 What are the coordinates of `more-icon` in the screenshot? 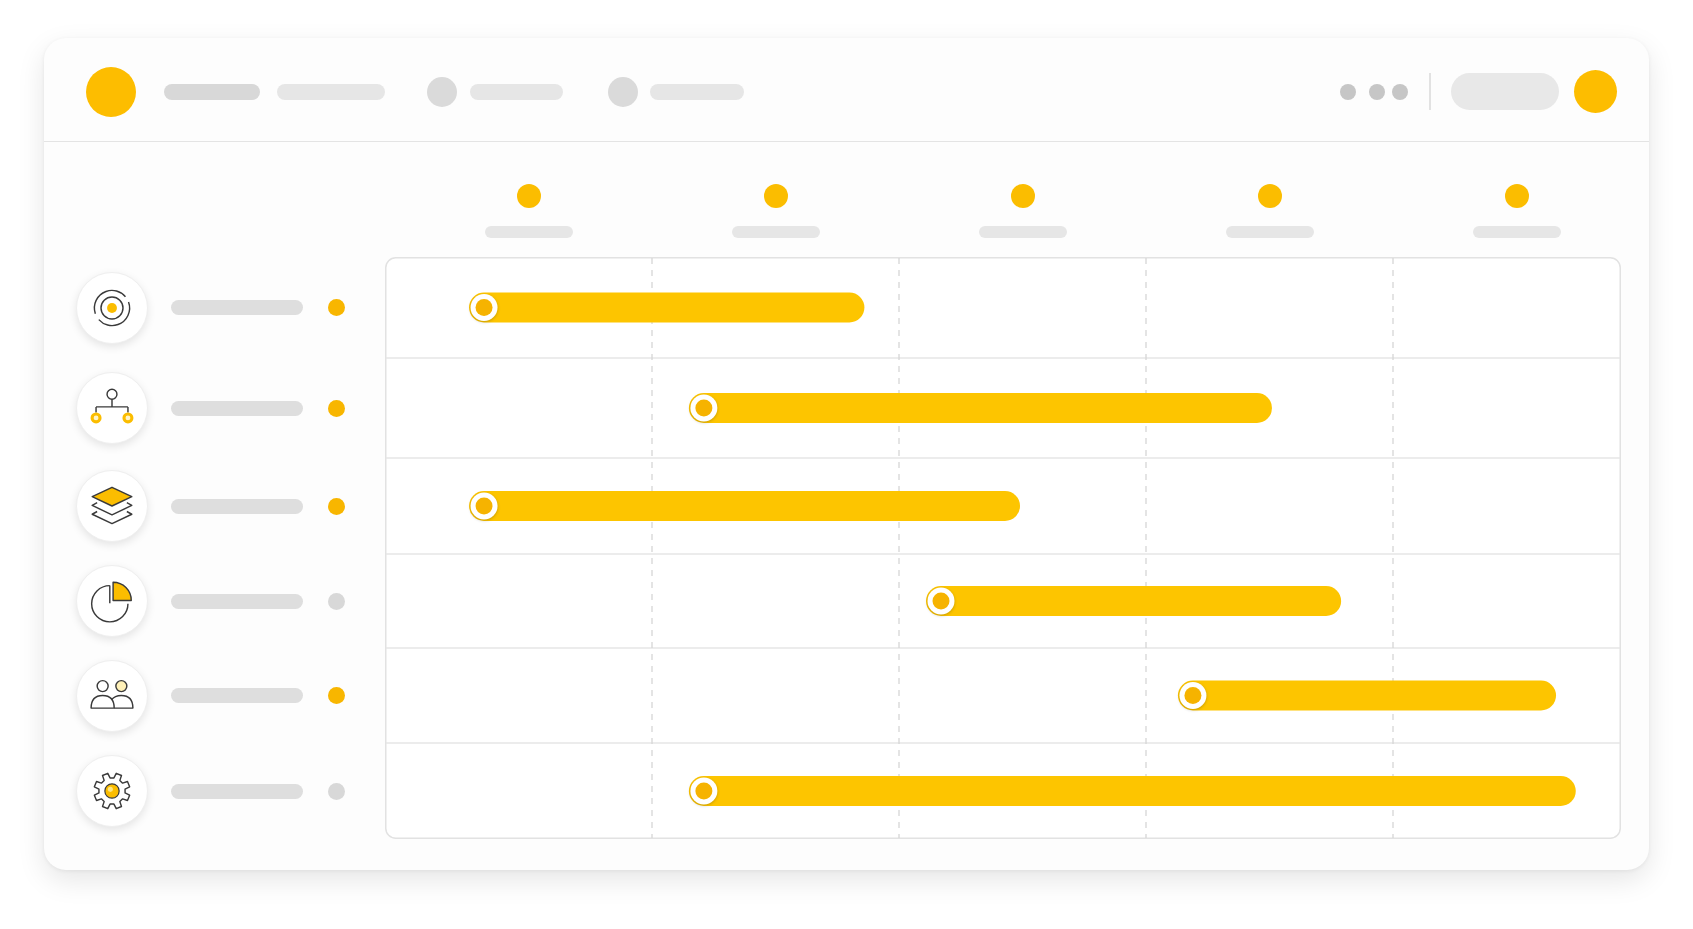 It's located at (1374, 91).